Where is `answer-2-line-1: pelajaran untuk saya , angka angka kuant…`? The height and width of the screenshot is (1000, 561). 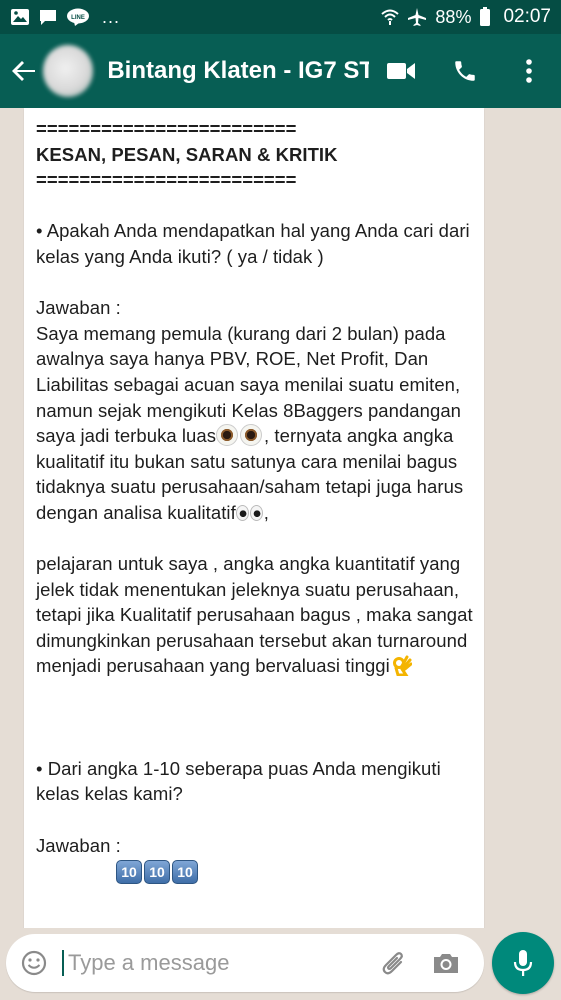
answer-2-line-1: pelajaran untuk saya , angka angka kuant… is located at coordinates (248, 564).